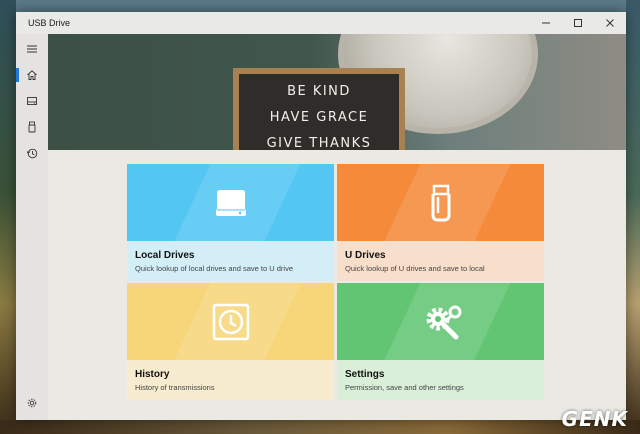 The image size is (640, 434). I want to click on minimize-button, so click(546, 23).